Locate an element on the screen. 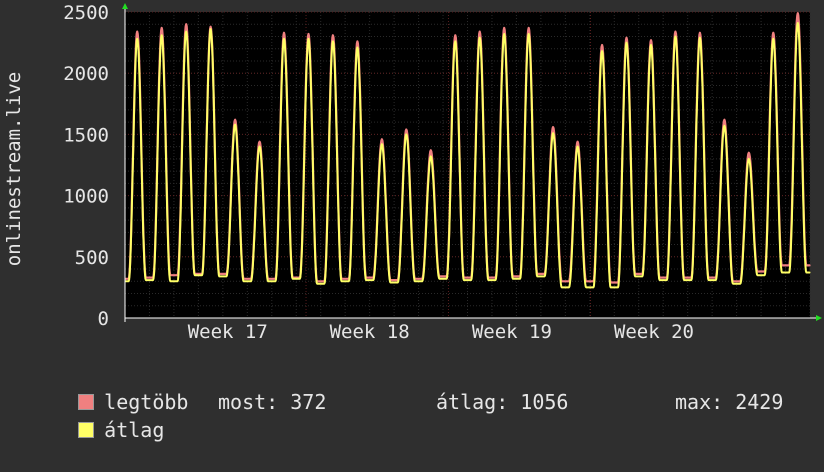  legend-avg: átlag is located at coordinates (97, 430).